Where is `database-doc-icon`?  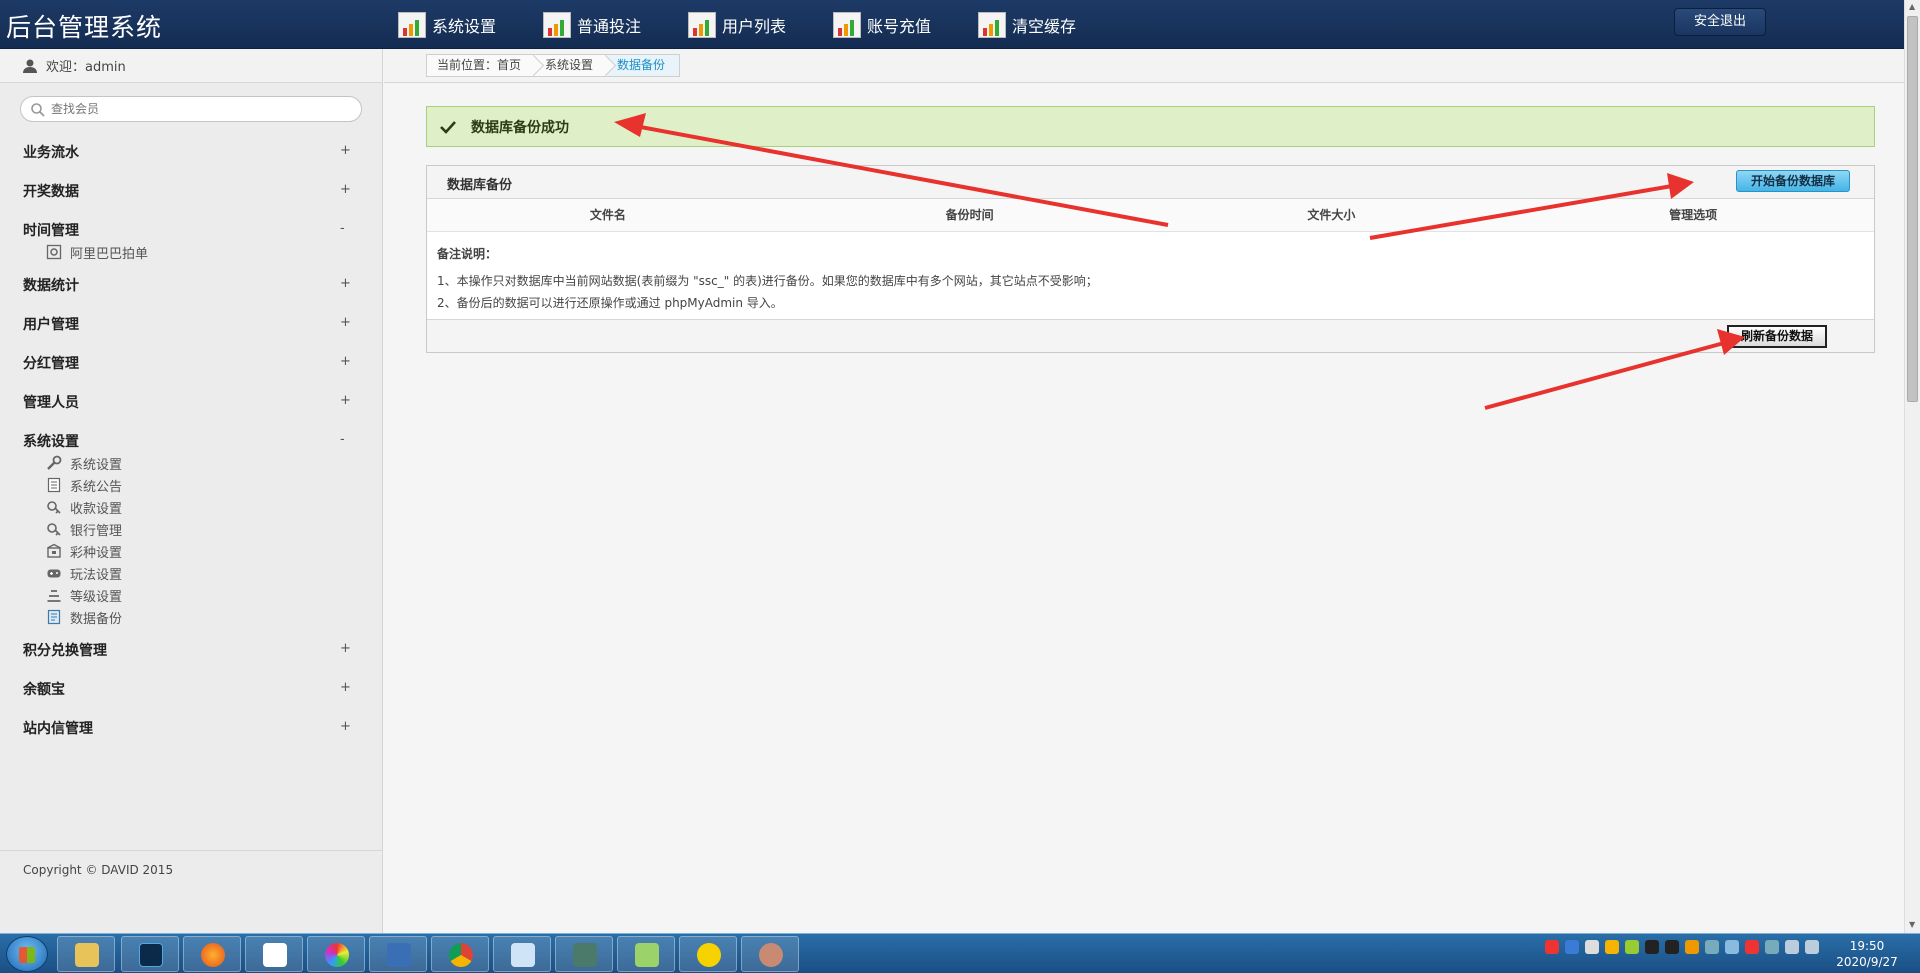
database-doc-icon is located at coordinates (54, 617).